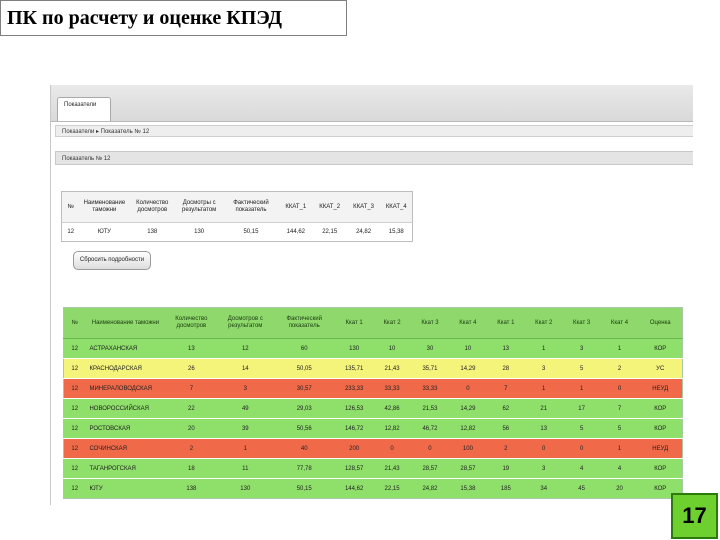 This screenshot has width=720, height=540. I want to click on table-cell: 135,71, so click(354, 368).